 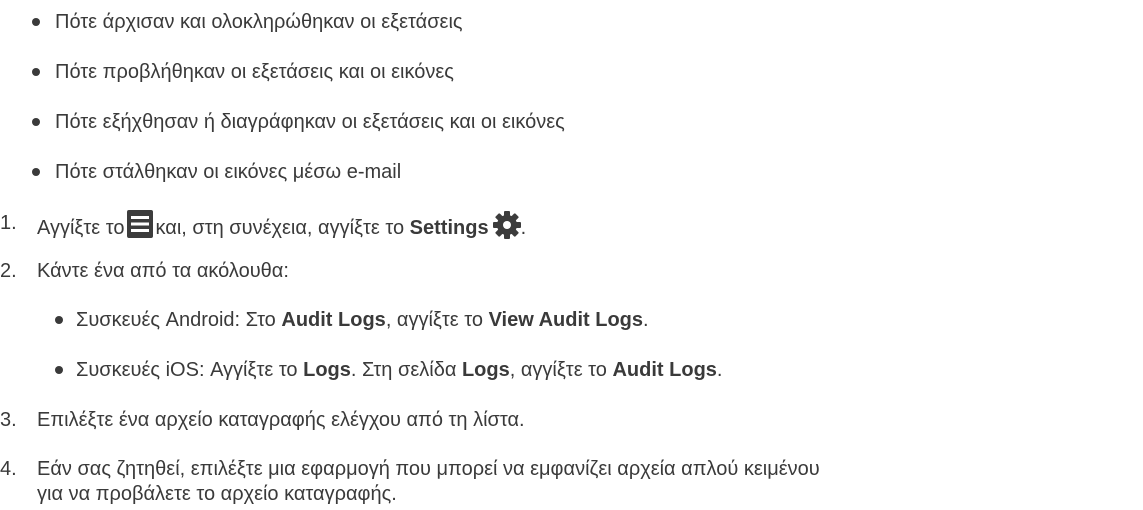 I want to click on gear-icon, so click(x=506, y=225).